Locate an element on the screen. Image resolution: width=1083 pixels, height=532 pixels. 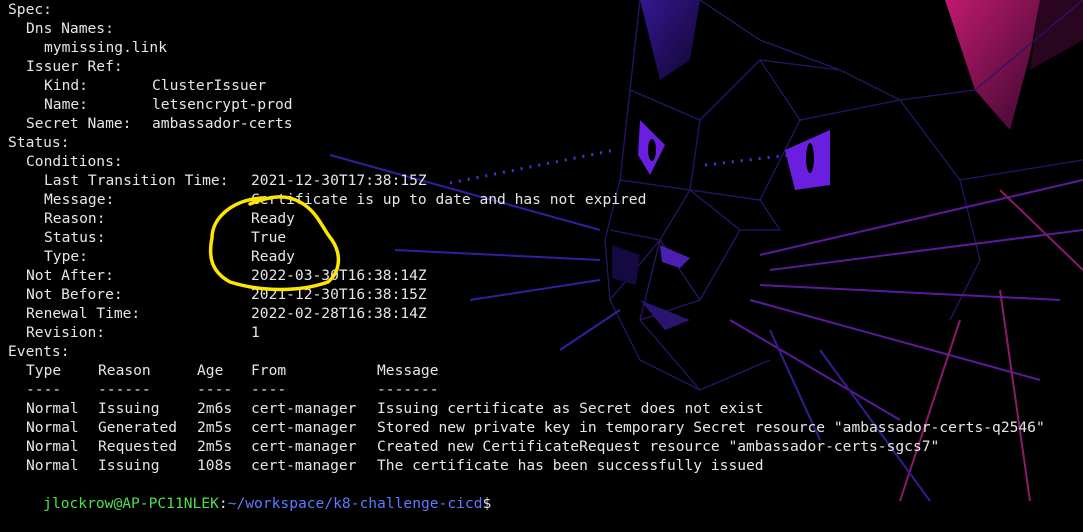
not-after-value: 2022-03-30T16:38:14Z is located at coordinates (339, 275).